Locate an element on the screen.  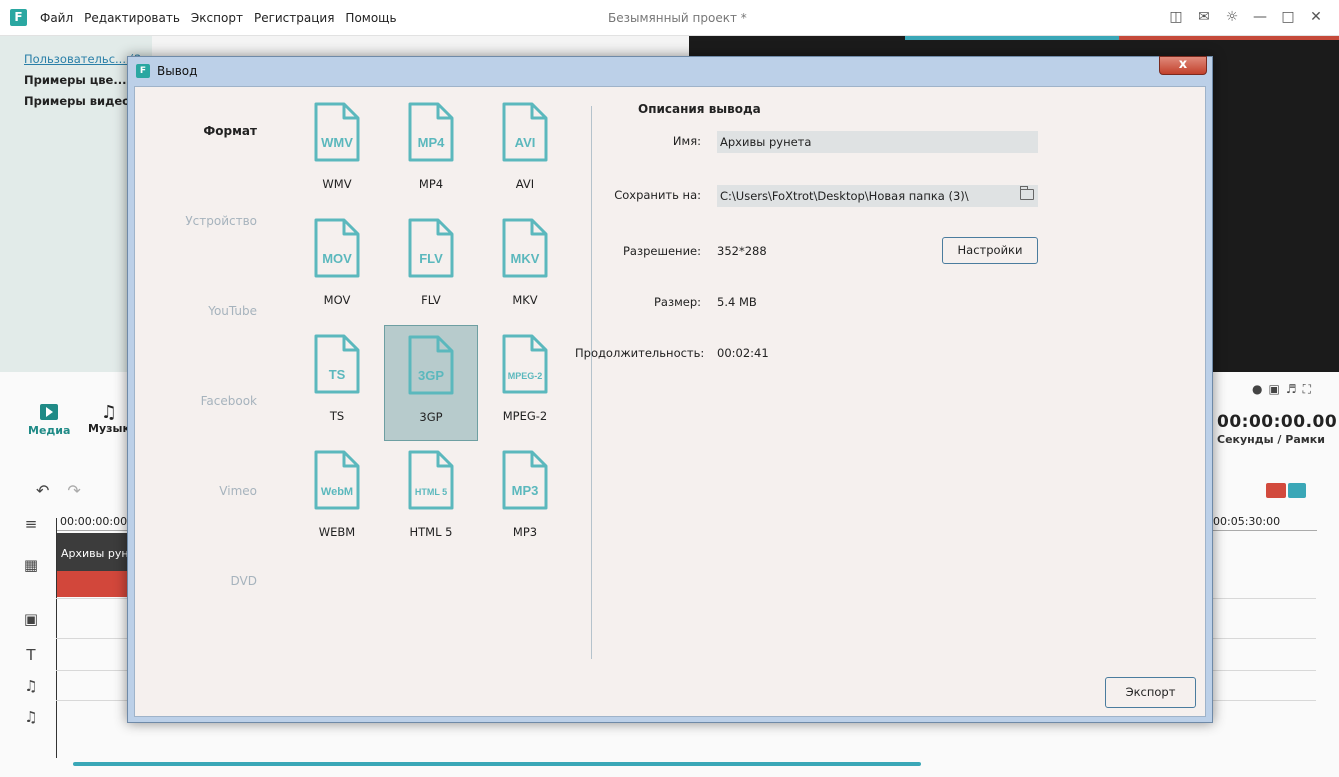
maximize-icon: □ is located at coordinates (1288, 17).